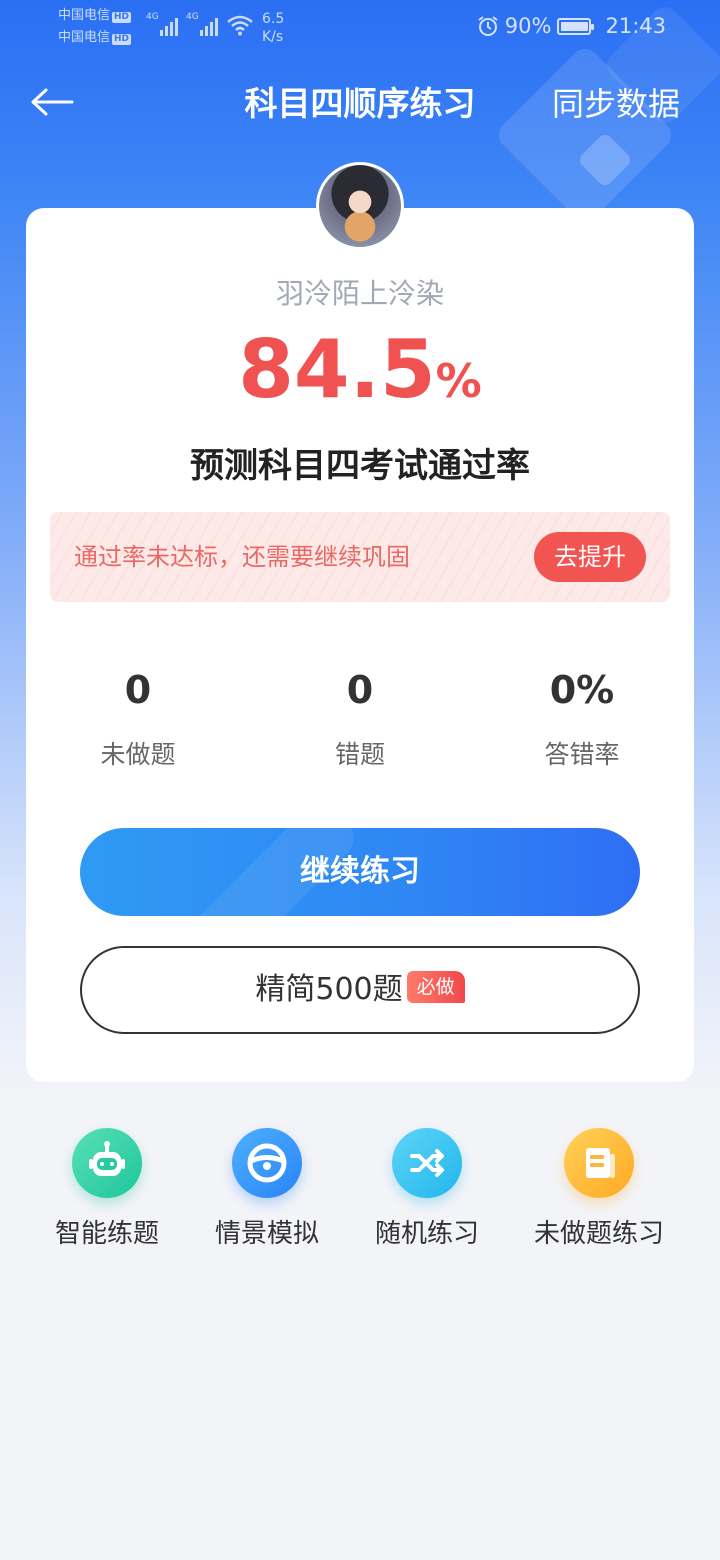 The image size is (720, 1560). I want to click on pass-rate-unit: %, so click(458, 381).